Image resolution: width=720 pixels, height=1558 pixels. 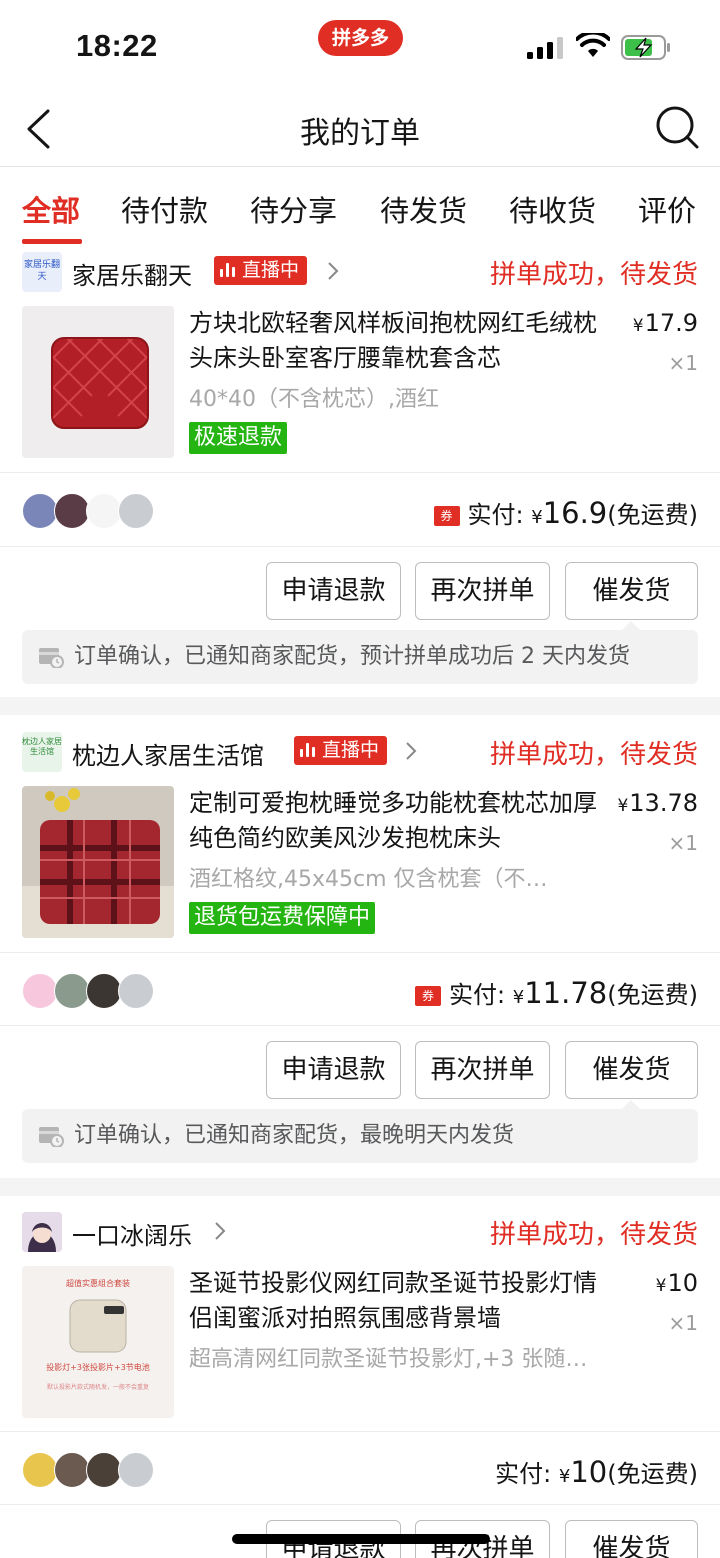 I want to click on page-title: 我的订单, so click(x=360, y=133).